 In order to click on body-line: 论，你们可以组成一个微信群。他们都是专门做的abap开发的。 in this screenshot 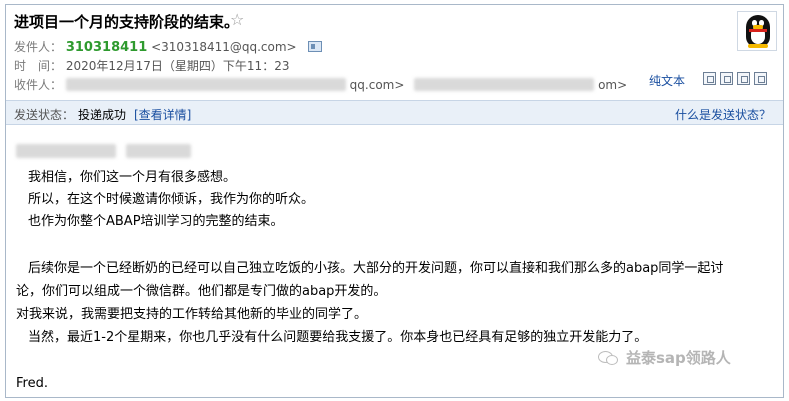, I will do `click(201, 291)`.